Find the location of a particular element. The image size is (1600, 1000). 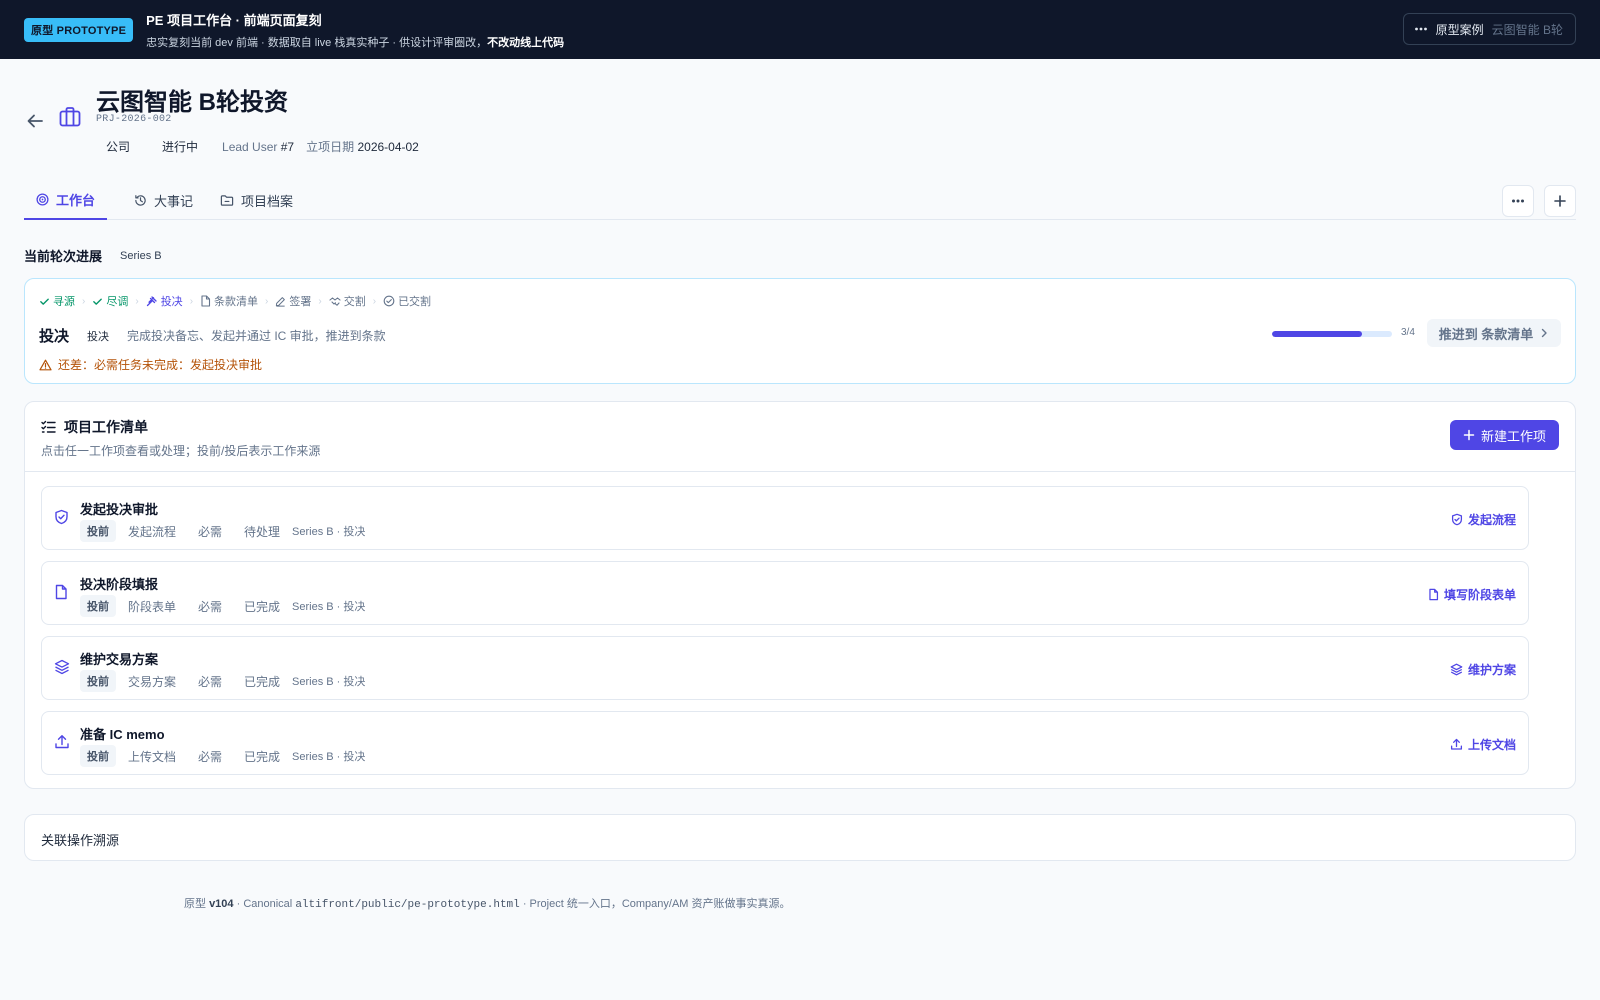

start-workflow-button: 发起流程 is located at coordinates (1483, 519).